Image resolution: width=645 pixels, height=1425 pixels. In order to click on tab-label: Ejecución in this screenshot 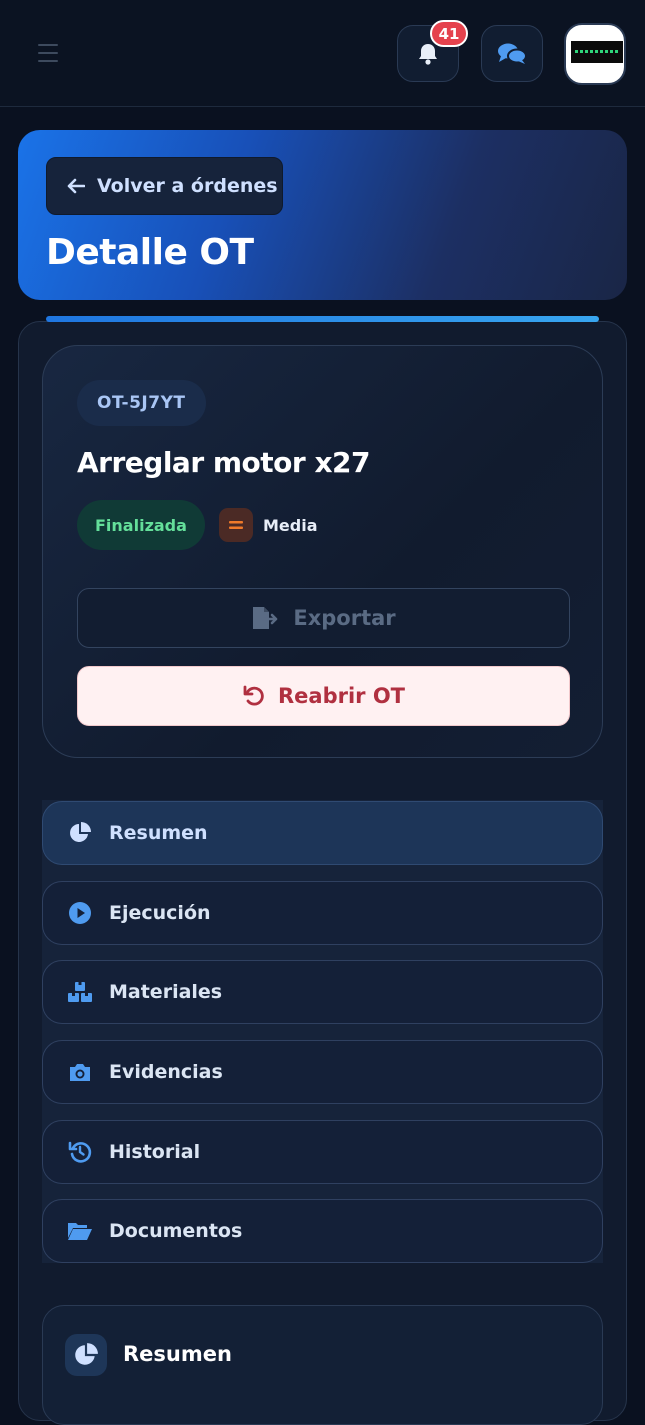, I will do `click(160, 913)`.